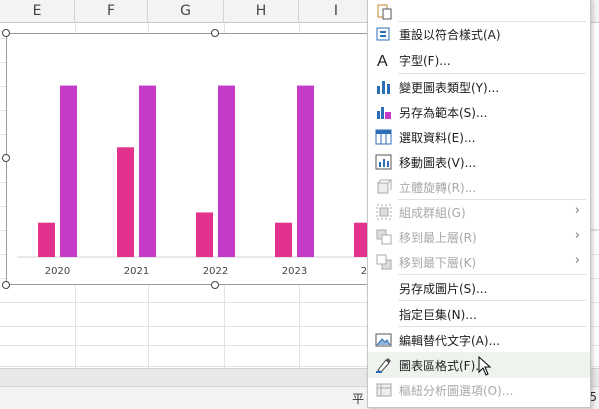  What do you see at coordinates (215, 33) in the screenshot?
I see `resize-handle-top-middle` at bounding box center [215, 33].